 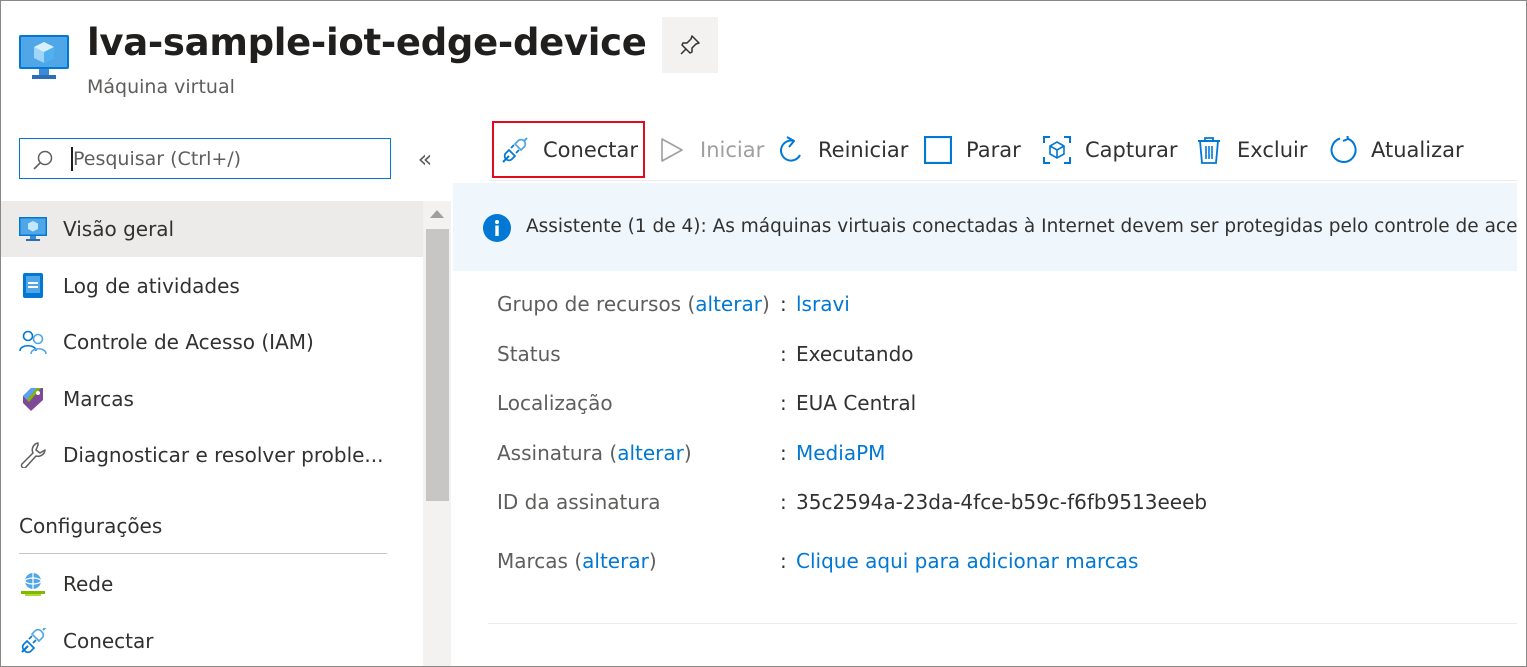 What do you see at coordinates (855, 354) in the screenshot?
I see `status-value: Executando` at bounding box center [855, 354].